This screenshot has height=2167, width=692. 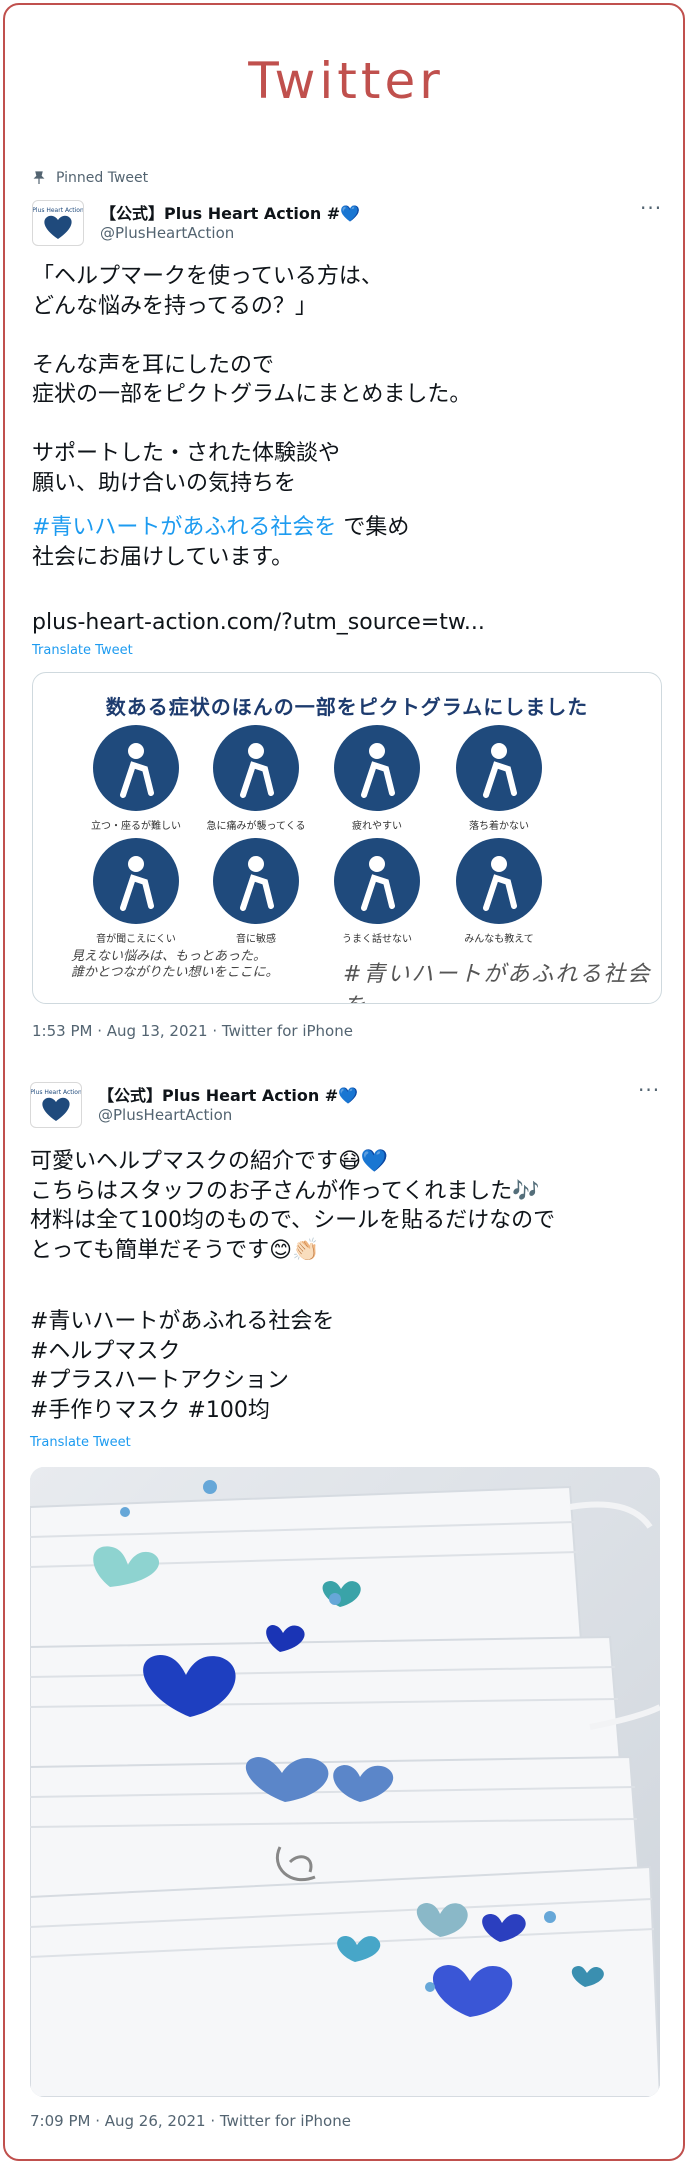 I want to click on pictogram-label: 音に敏感, so click(x=256, y=939).